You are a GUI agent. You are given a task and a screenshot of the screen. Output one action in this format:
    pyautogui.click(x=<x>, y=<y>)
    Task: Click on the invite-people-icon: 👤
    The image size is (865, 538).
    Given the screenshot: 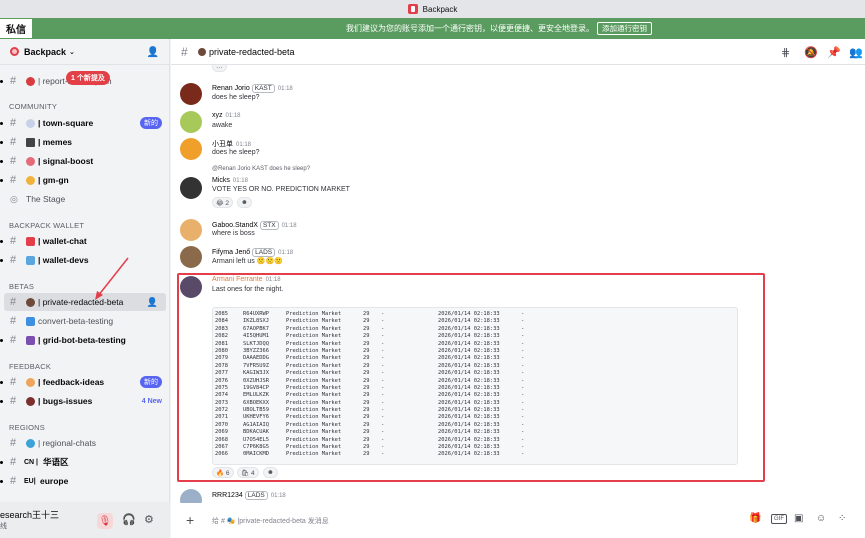 What is the action you would take?
    pyautogui.click(x=153, y=52)
    